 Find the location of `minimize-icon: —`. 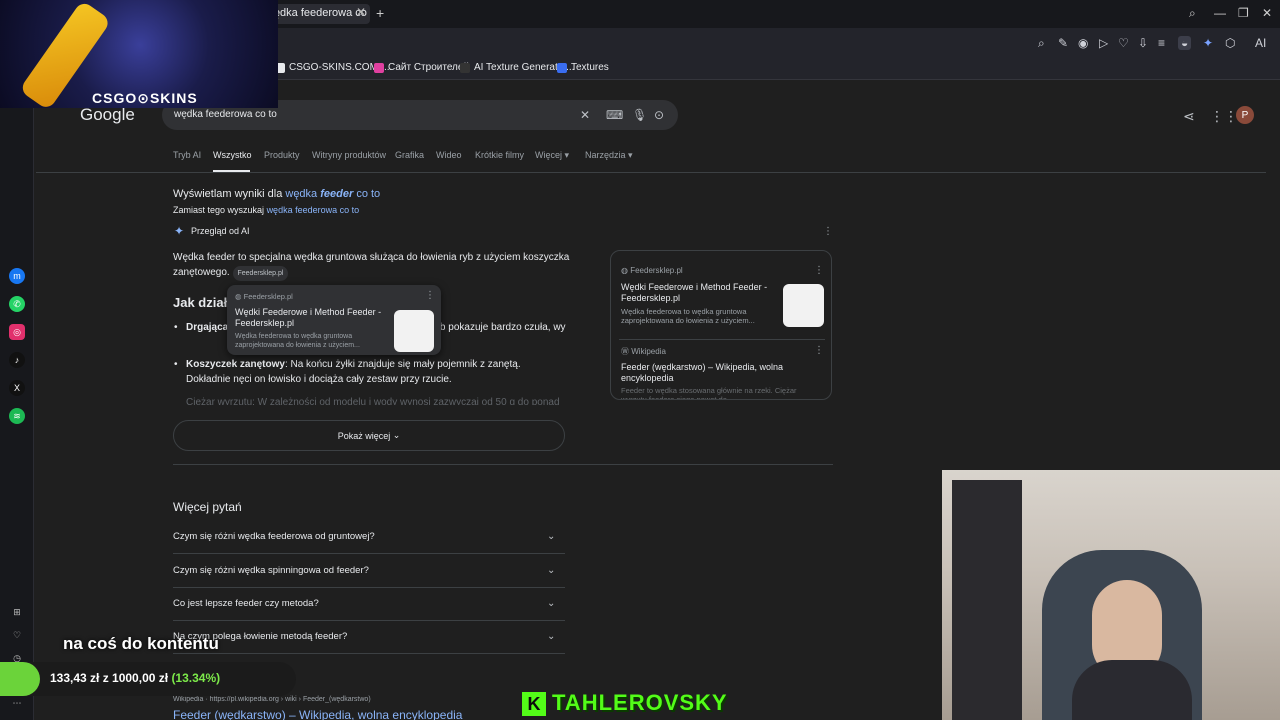

minimize-icon: — is located at coordinates (1220, 13).